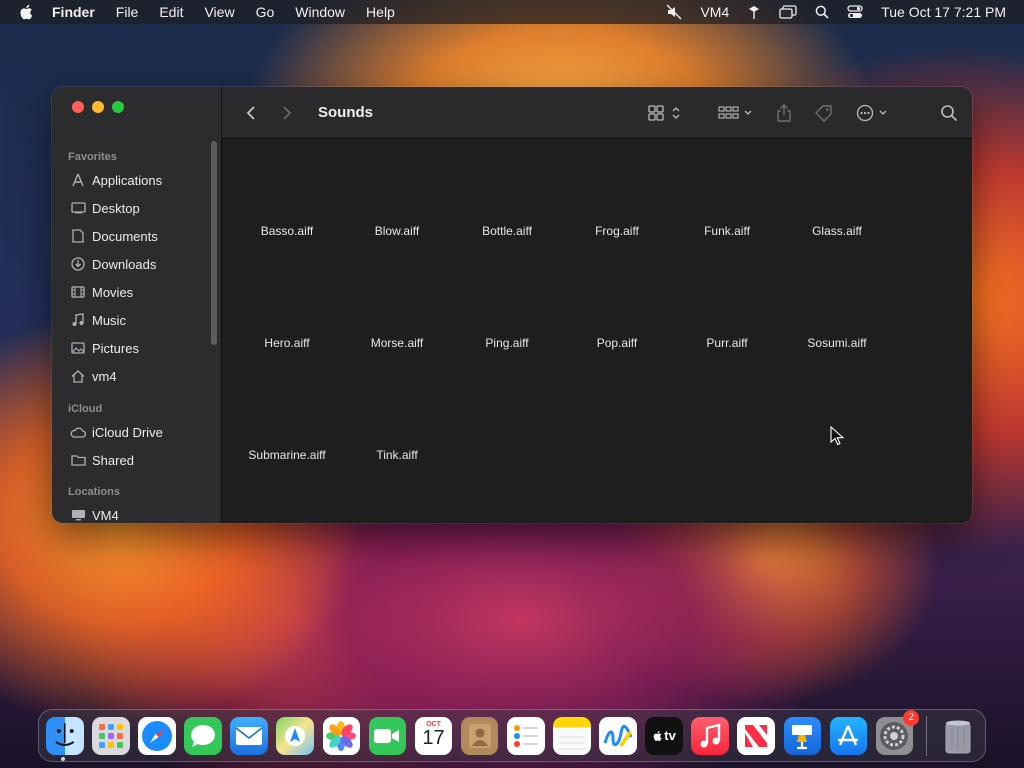 This screenshot has height=768, width=1024. What do you see at coordinates (171, 12) in the screenshot?
I see `menu-edit: Edit` at bounding box center [171, 12].